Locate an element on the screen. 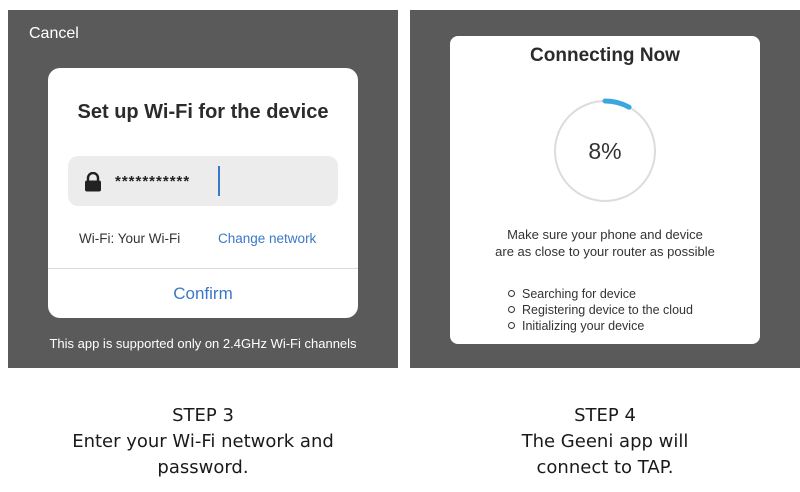 The image size is (800, 492). step4-description: The Geeni app will connect to TAP. is located at coordinates (605, 454).